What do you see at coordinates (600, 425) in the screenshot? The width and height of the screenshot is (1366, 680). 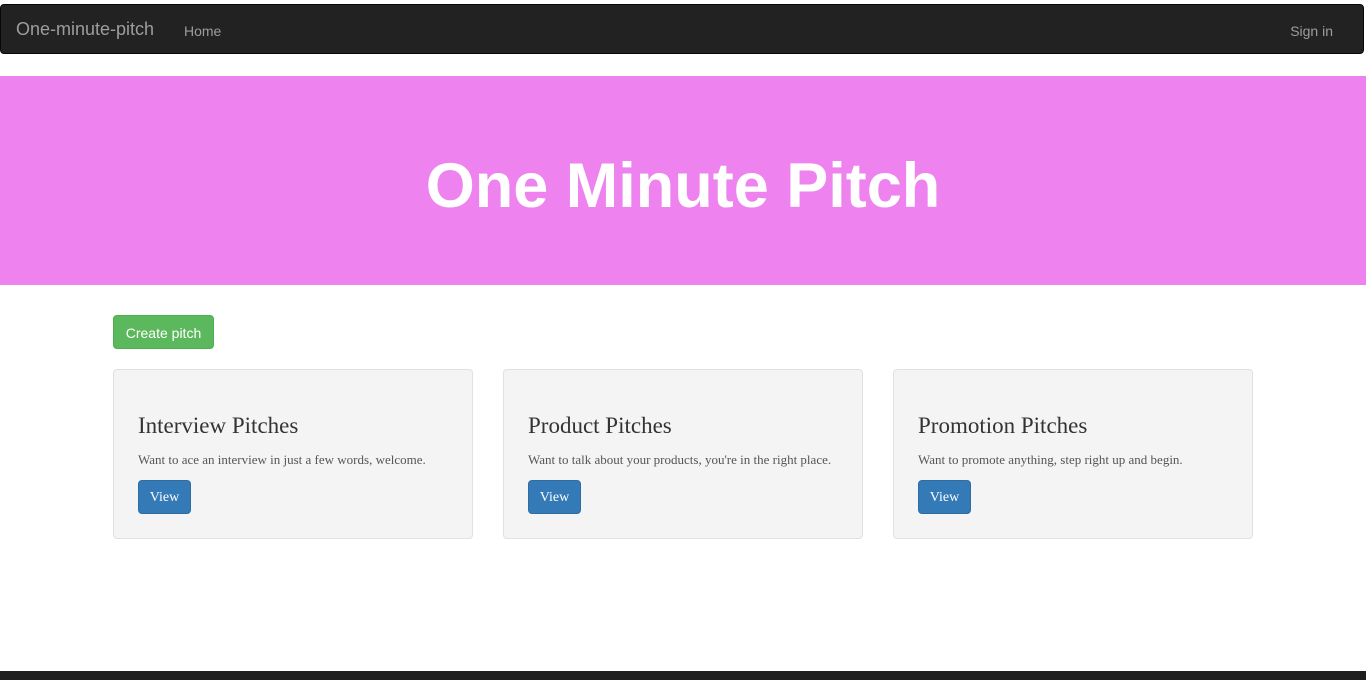 I see `card-title: Product Pitches` at bounding box center [600, 425].